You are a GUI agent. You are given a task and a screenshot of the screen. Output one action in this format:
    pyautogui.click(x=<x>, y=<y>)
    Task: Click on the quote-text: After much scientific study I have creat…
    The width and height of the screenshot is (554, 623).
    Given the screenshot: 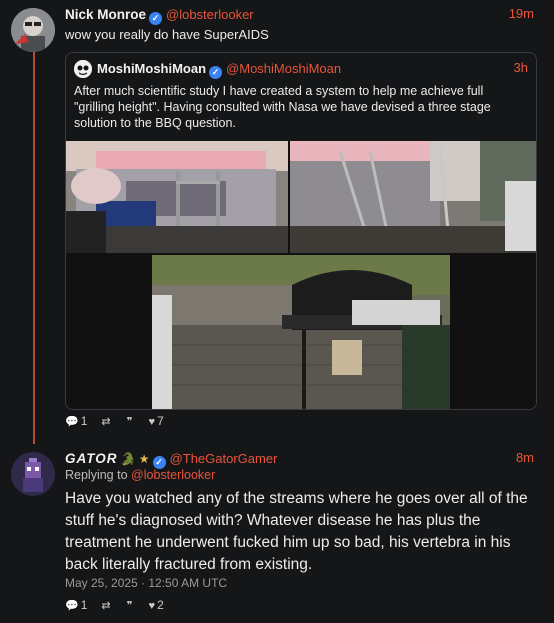 What is the action you would take?
    pyautogui.click(x=282, y=107)
    